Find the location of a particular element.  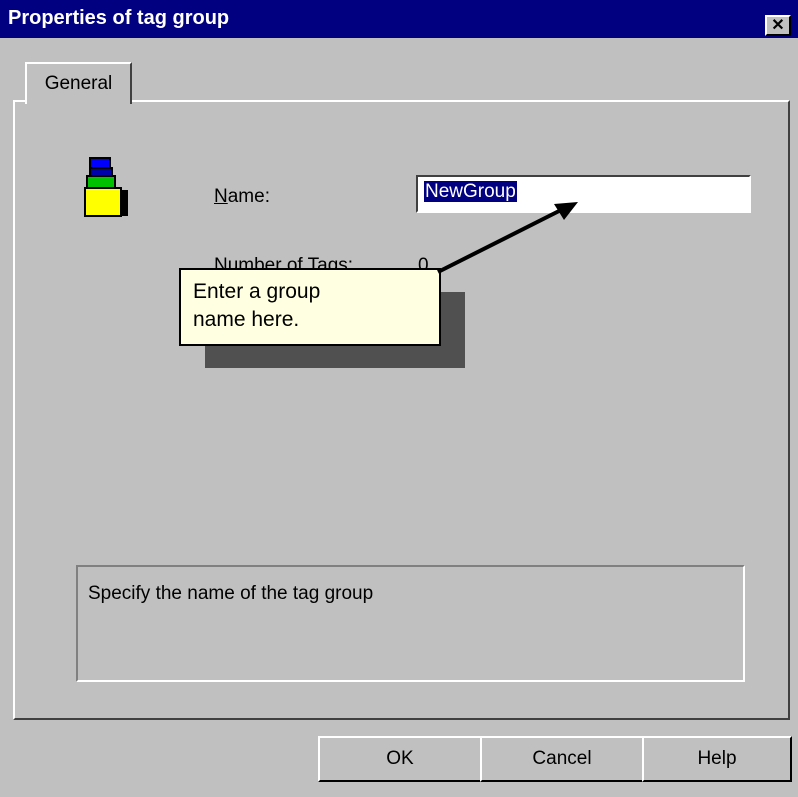

callout-arrow is located at coordinates (507, 238).